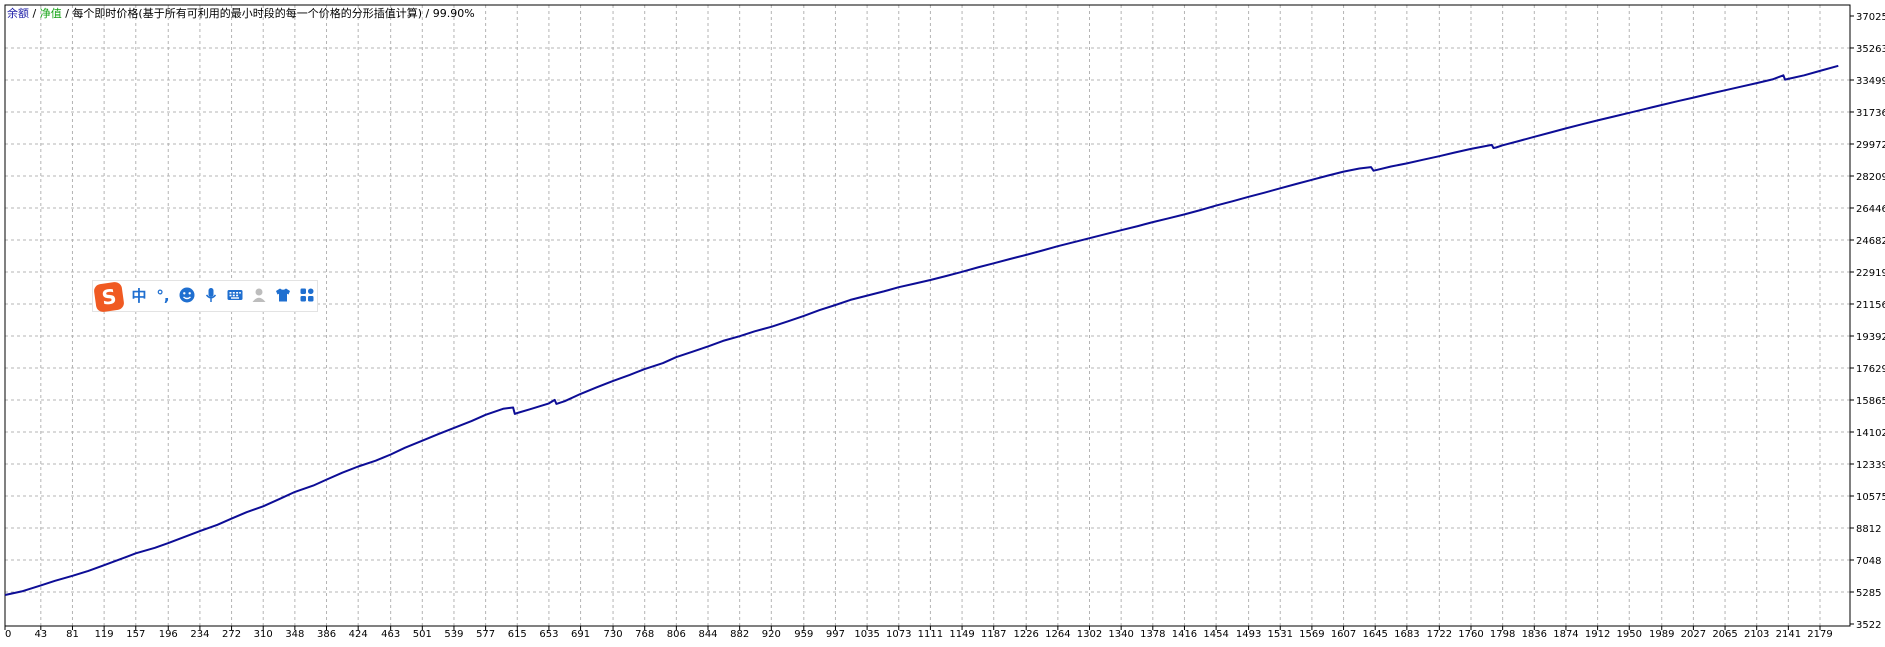 The width and height of the screenshot is (1885, 647). Describe the element at coordinates (1724, 634) in the screenshot. I see `x-tick-label: 2065` at that location.